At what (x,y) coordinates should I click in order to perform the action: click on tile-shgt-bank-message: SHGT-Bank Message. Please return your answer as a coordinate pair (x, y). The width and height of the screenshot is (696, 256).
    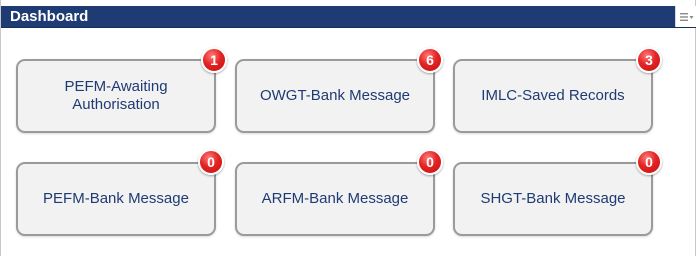
    Looking at the image, I should click on (553, 199).